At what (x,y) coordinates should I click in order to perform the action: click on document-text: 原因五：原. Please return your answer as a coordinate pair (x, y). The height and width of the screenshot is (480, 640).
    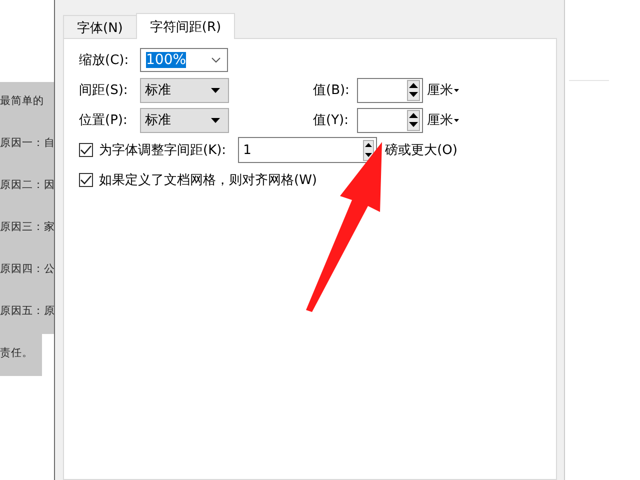
    Looking at the image, I should click on (27, 313).